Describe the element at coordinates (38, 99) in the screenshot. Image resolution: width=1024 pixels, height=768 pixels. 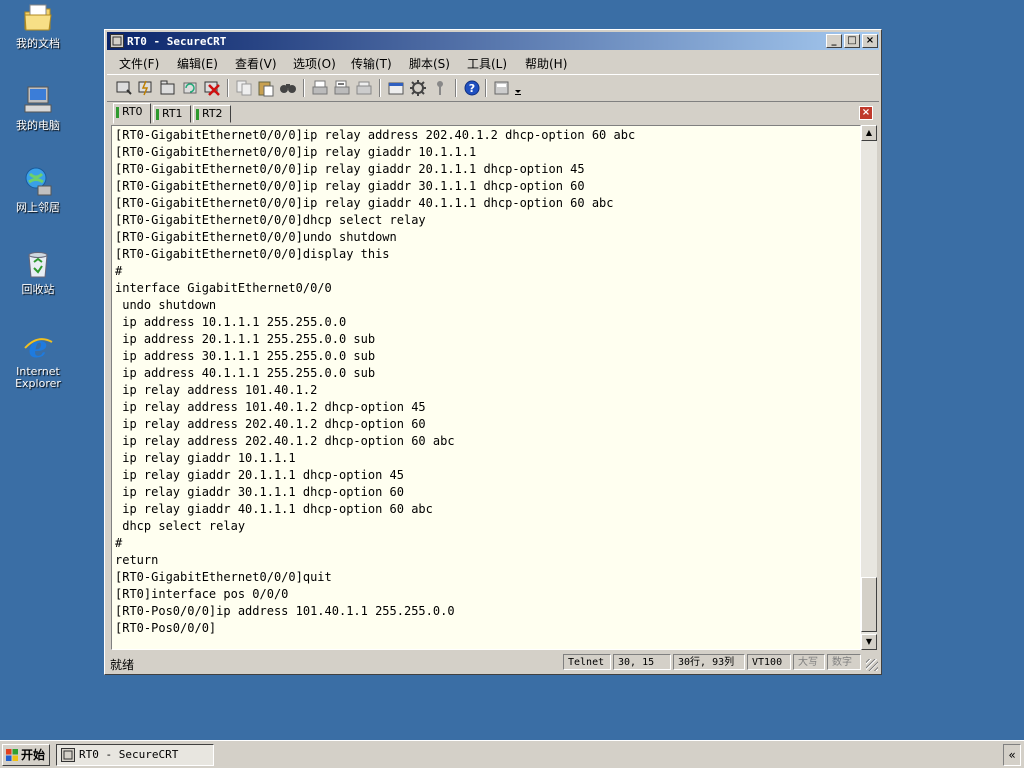
I see `my-computer-icon` at that location.